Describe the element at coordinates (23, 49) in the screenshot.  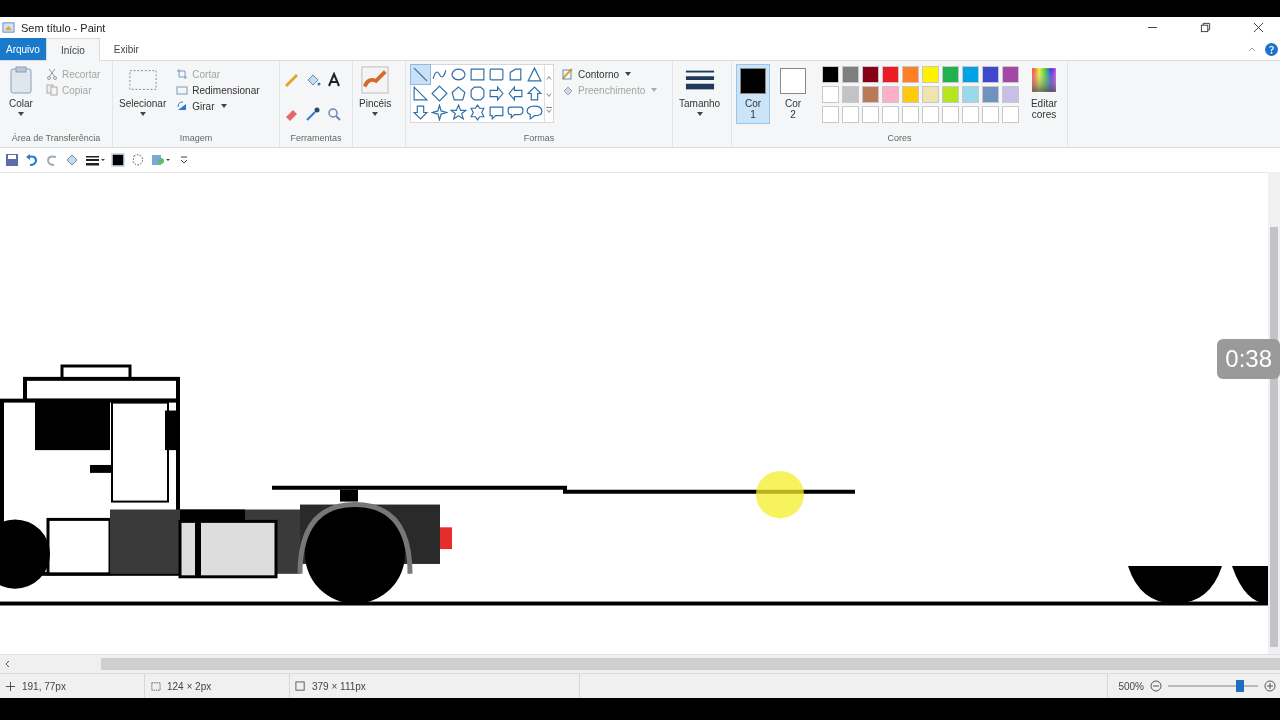
I see `ribbon-tab: Arquivo` at that location.